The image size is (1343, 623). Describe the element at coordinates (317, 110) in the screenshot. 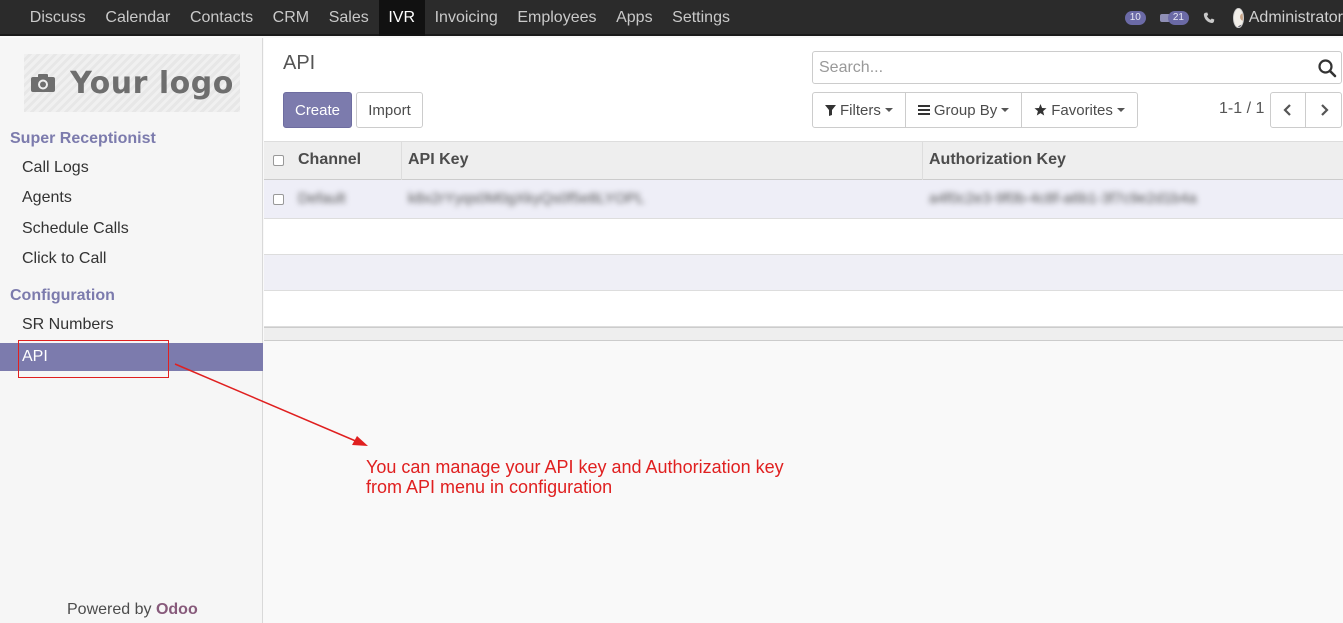

I see `create-button: Create` at that location.